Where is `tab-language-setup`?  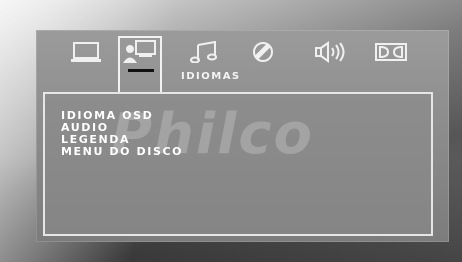
tab-language-setup is located at coordinates (140, 65).